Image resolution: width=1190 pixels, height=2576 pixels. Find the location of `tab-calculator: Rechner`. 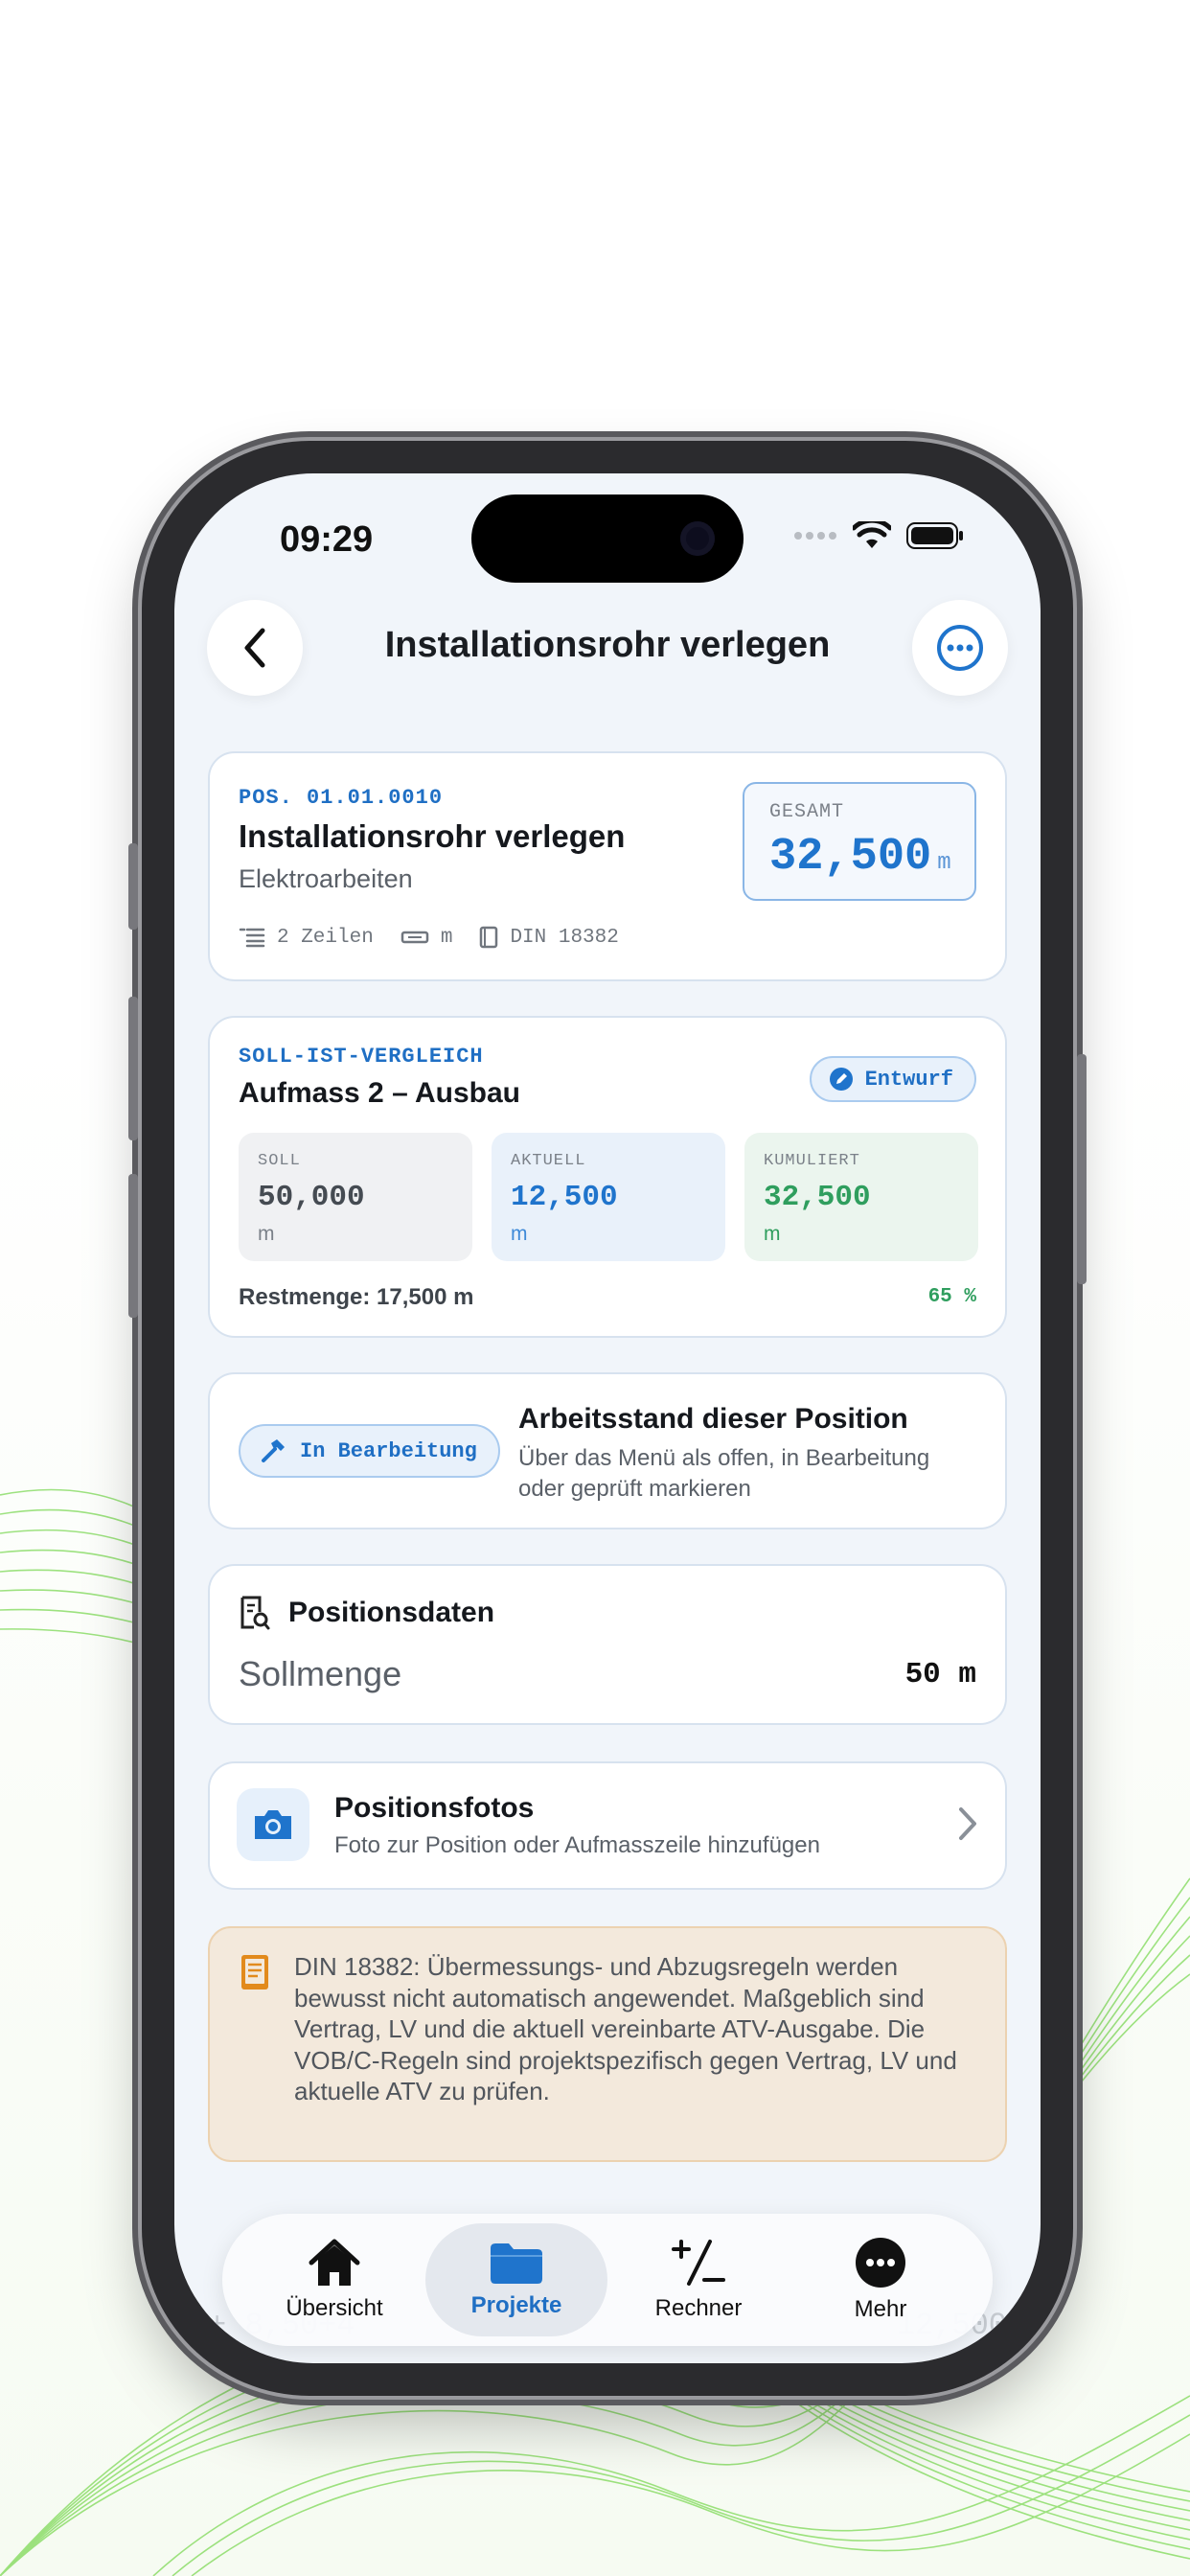

tab-calculator: Rechner is located at coordinates (699, 2279).